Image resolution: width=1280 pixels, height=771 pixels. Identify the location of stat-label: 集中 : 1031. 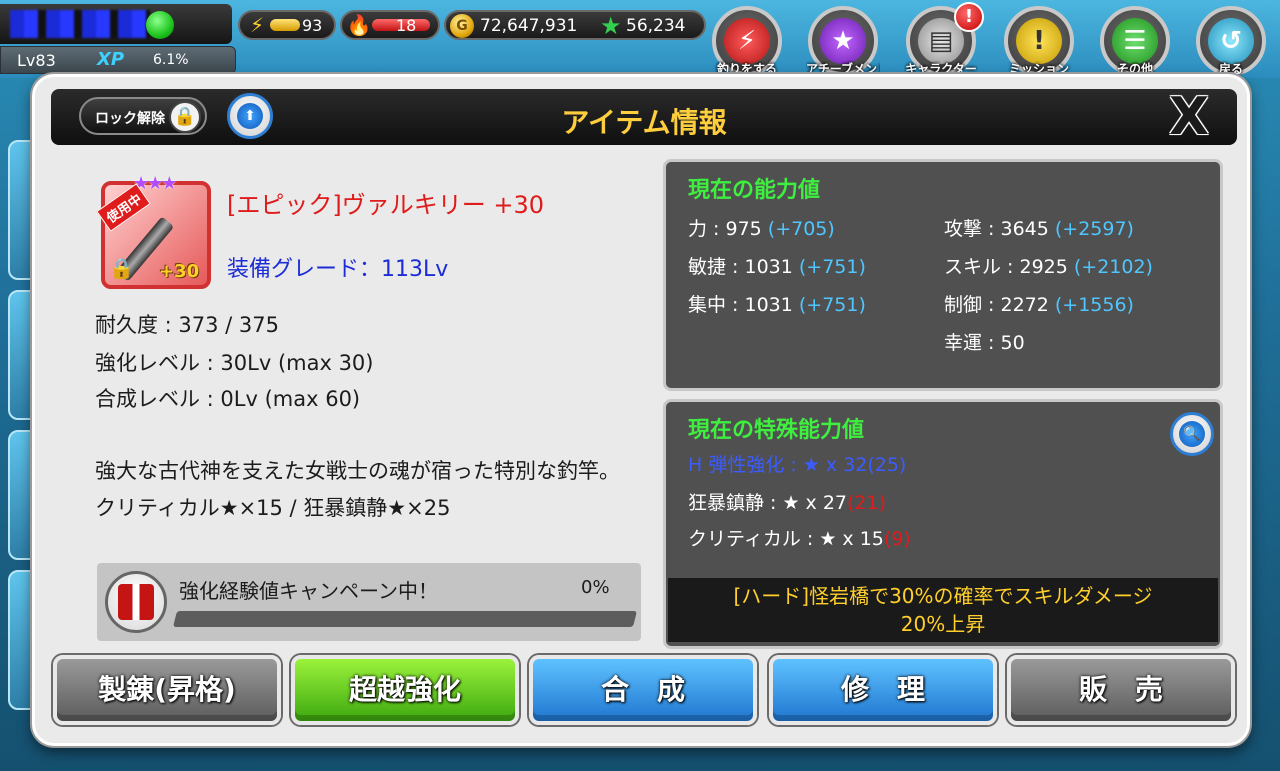
(743, 305).